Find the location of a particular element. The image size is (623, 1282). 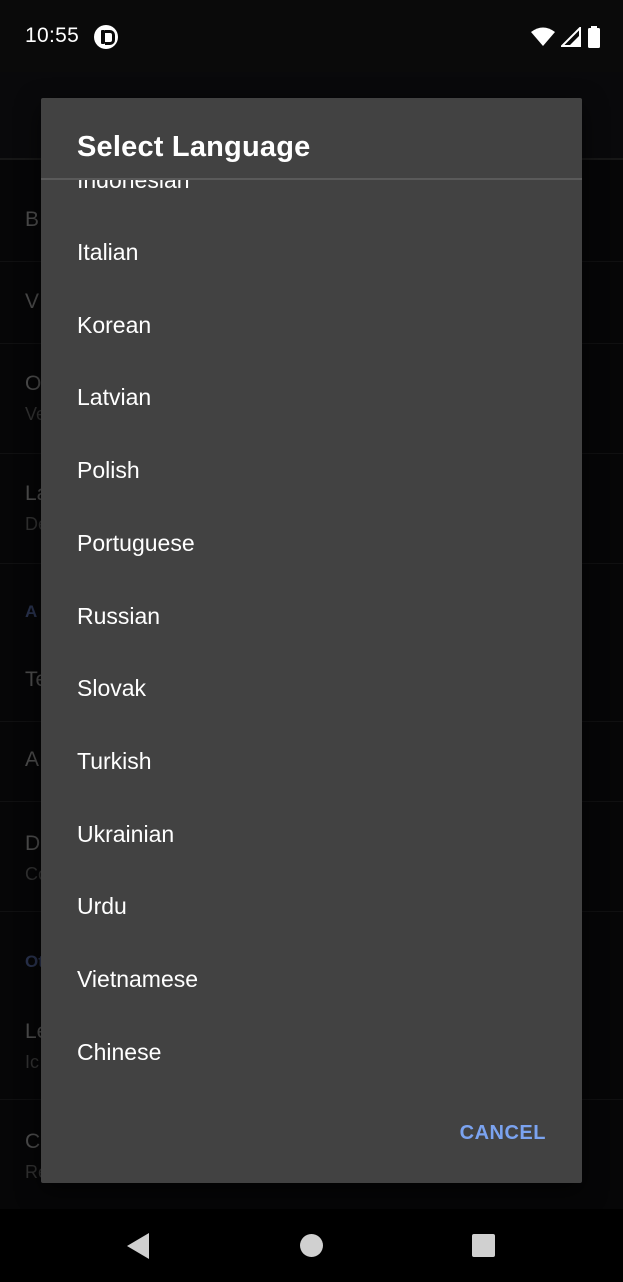

battery-icon is located at coordinates (594, 37).